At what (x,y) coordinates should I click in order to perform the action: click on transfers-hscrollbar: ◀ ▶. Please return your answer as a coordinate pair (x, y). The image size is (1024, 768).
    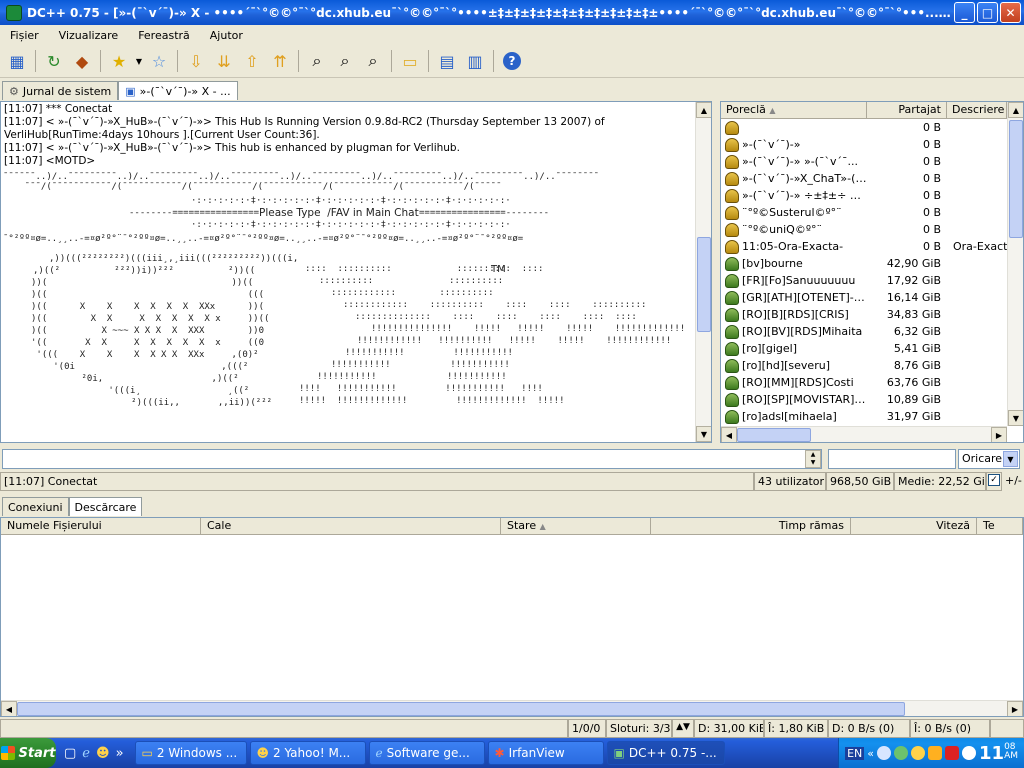
    Looking at the image, I should click on (512, 708).